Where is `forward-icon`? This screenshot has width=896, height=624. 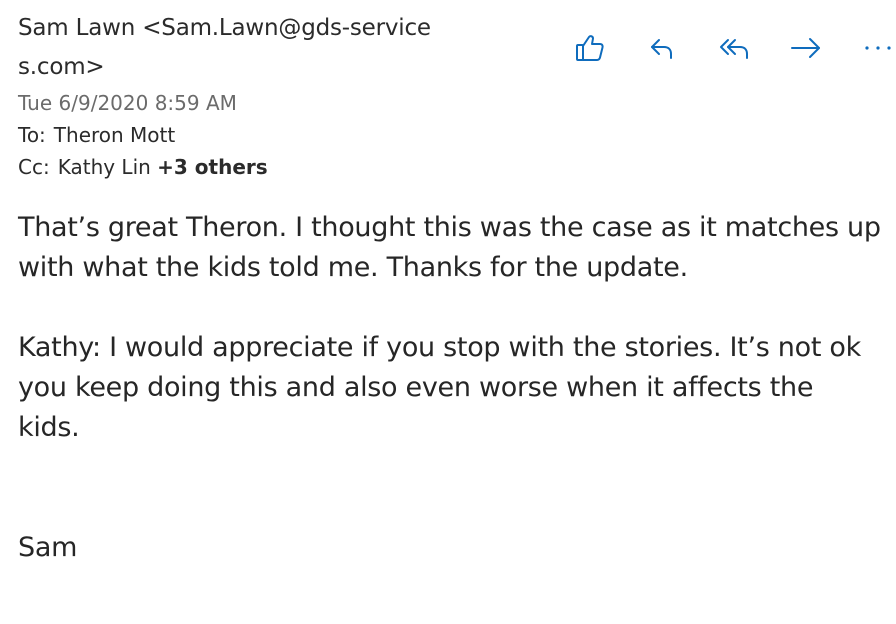 forward-icon is located at coordinates (806, 48).